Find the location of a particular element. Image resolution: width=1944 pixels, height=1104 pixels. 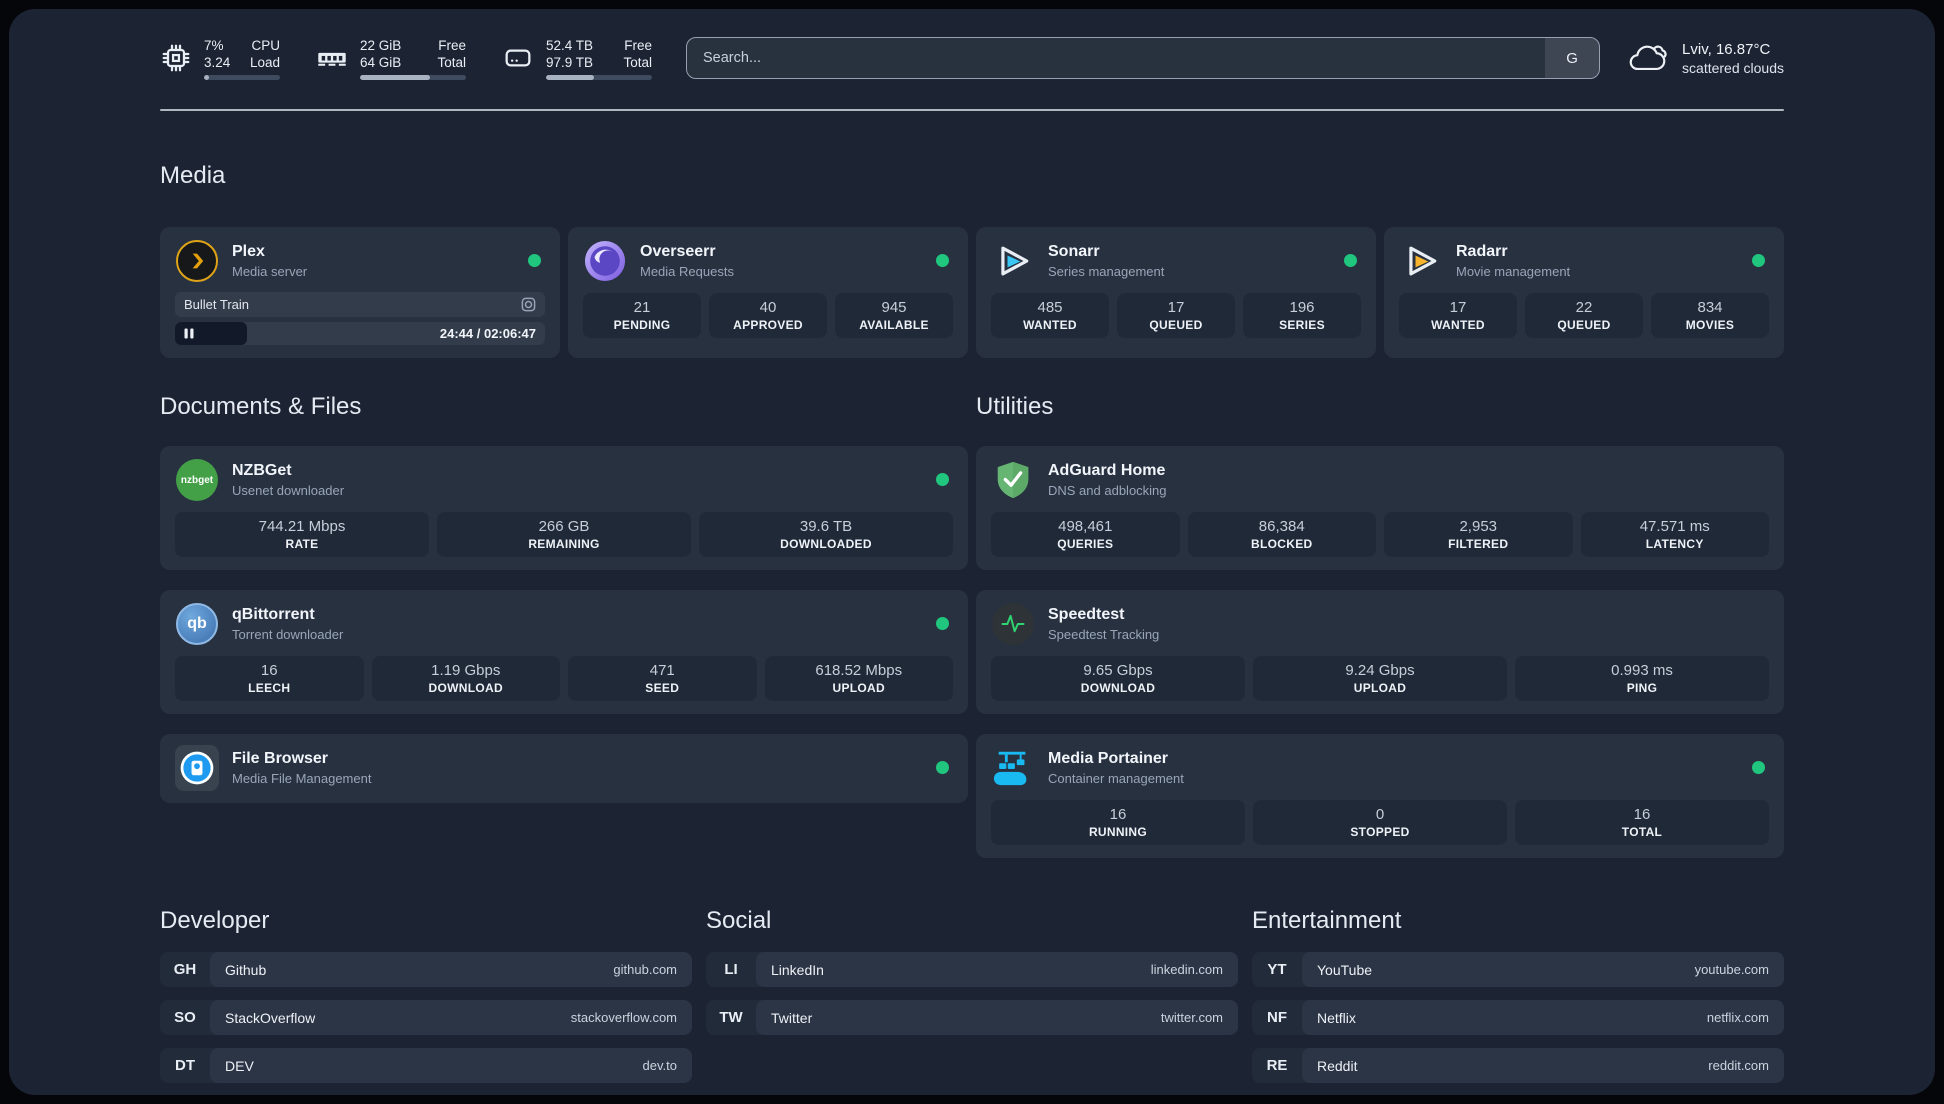

stat-value: 86,384 is located at coordinates (1281, 526).